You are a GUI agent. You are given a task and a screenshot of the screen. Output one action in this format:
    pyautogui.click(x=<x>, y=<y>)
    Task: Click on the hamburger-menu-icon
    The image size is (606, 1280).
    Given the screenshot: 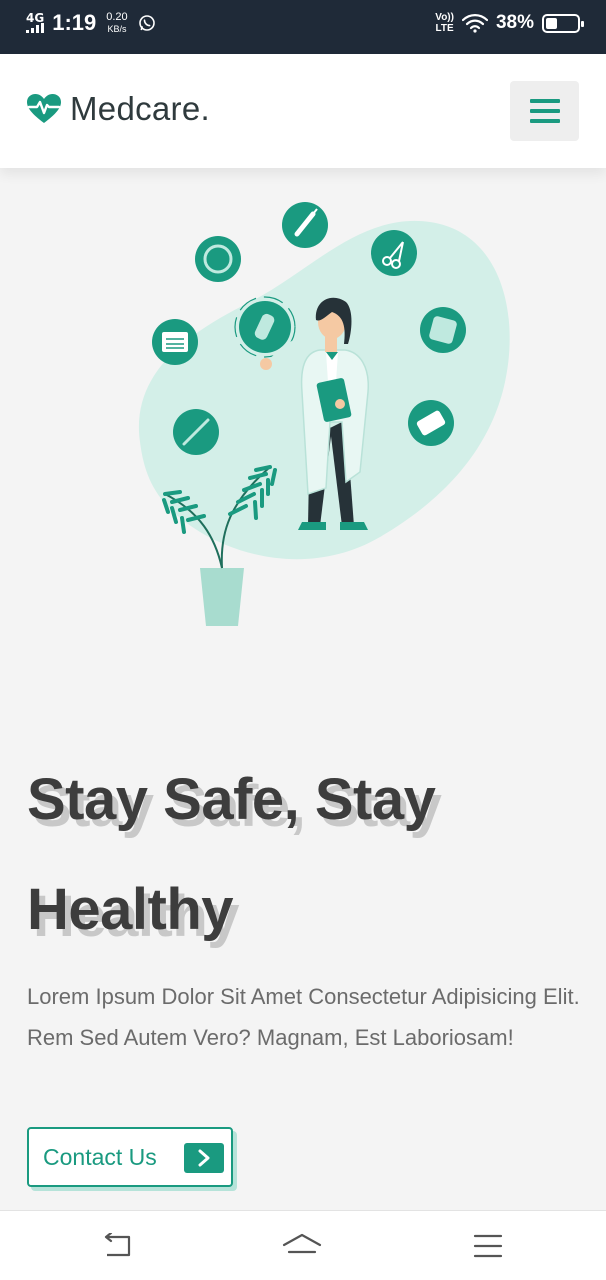 What is the action you would take?
    pyautogui.click(x=545, y=111)
    